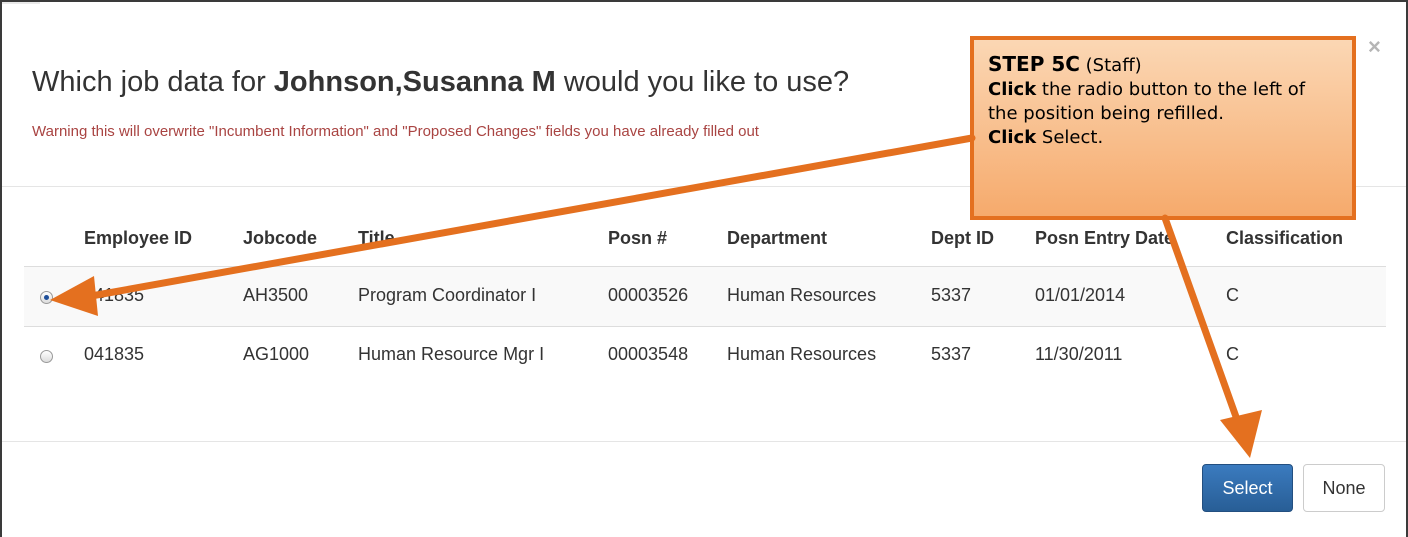  What do you see at coordinates (702, 82) in the screenshot?
I see `title-suffix: would you like to use?` at bounding box center [702, 82].